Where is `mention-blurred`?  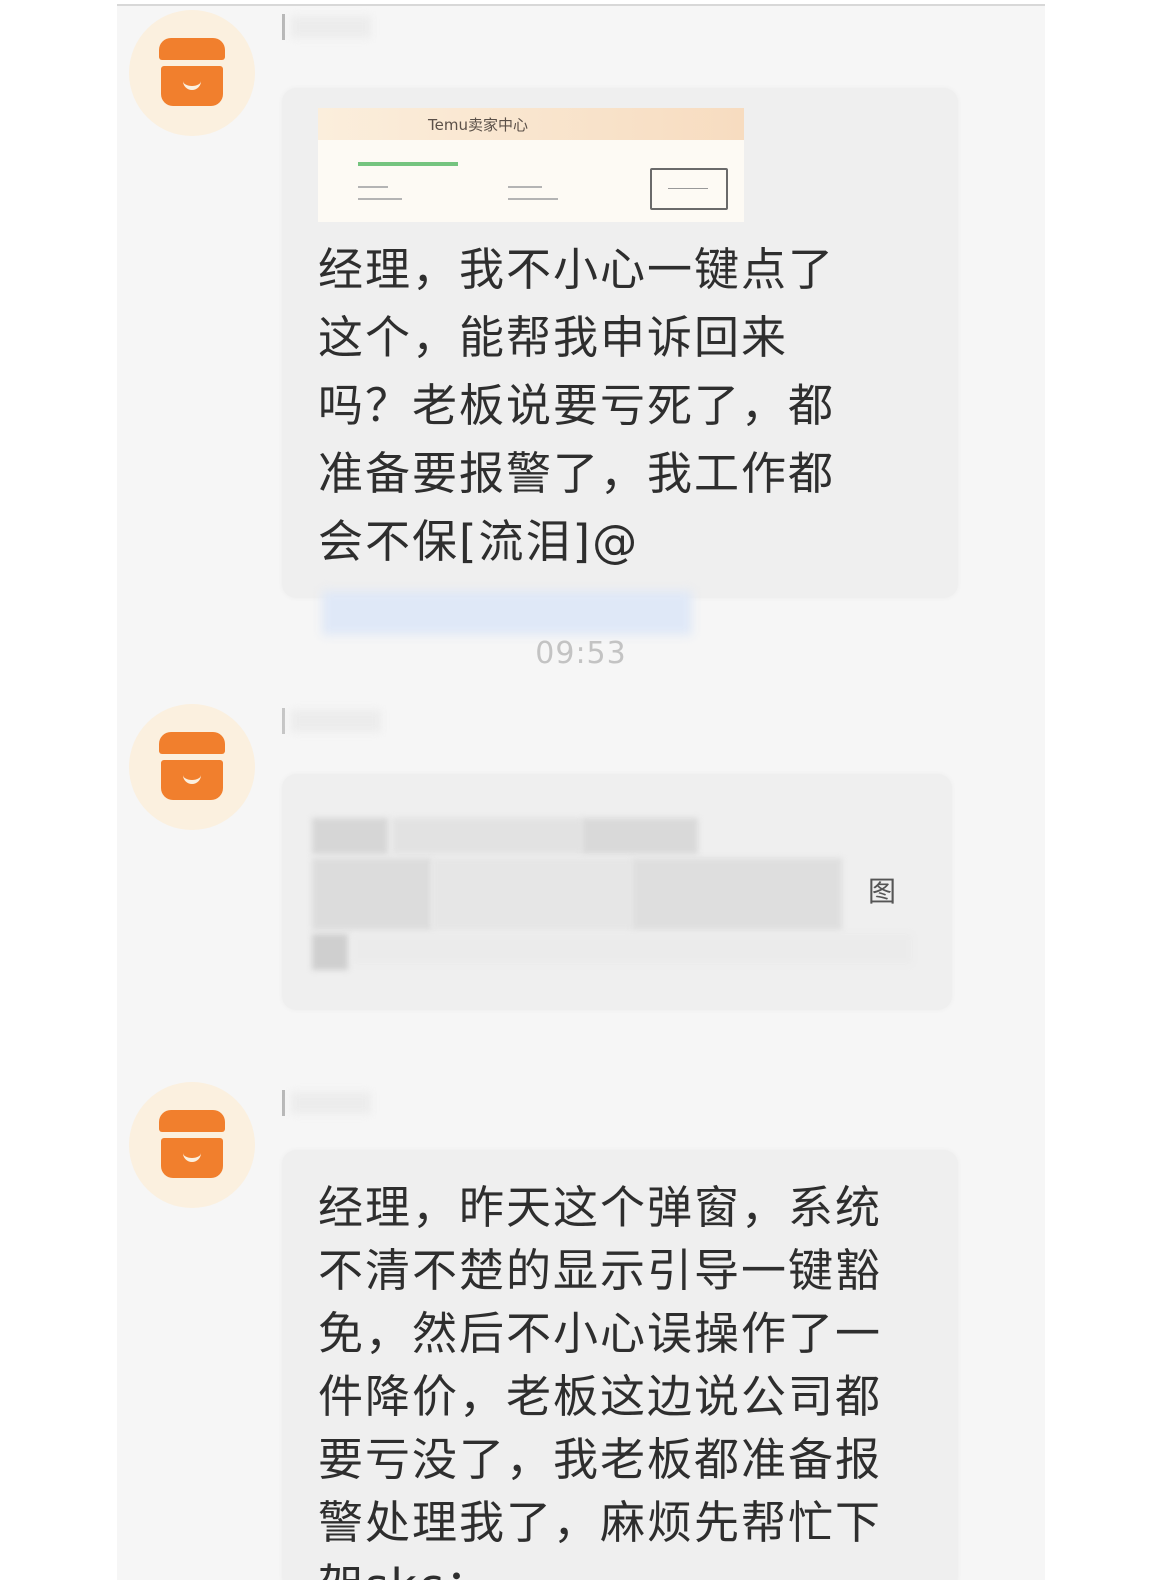
mention-blurred is located at coordinates (507, 613).